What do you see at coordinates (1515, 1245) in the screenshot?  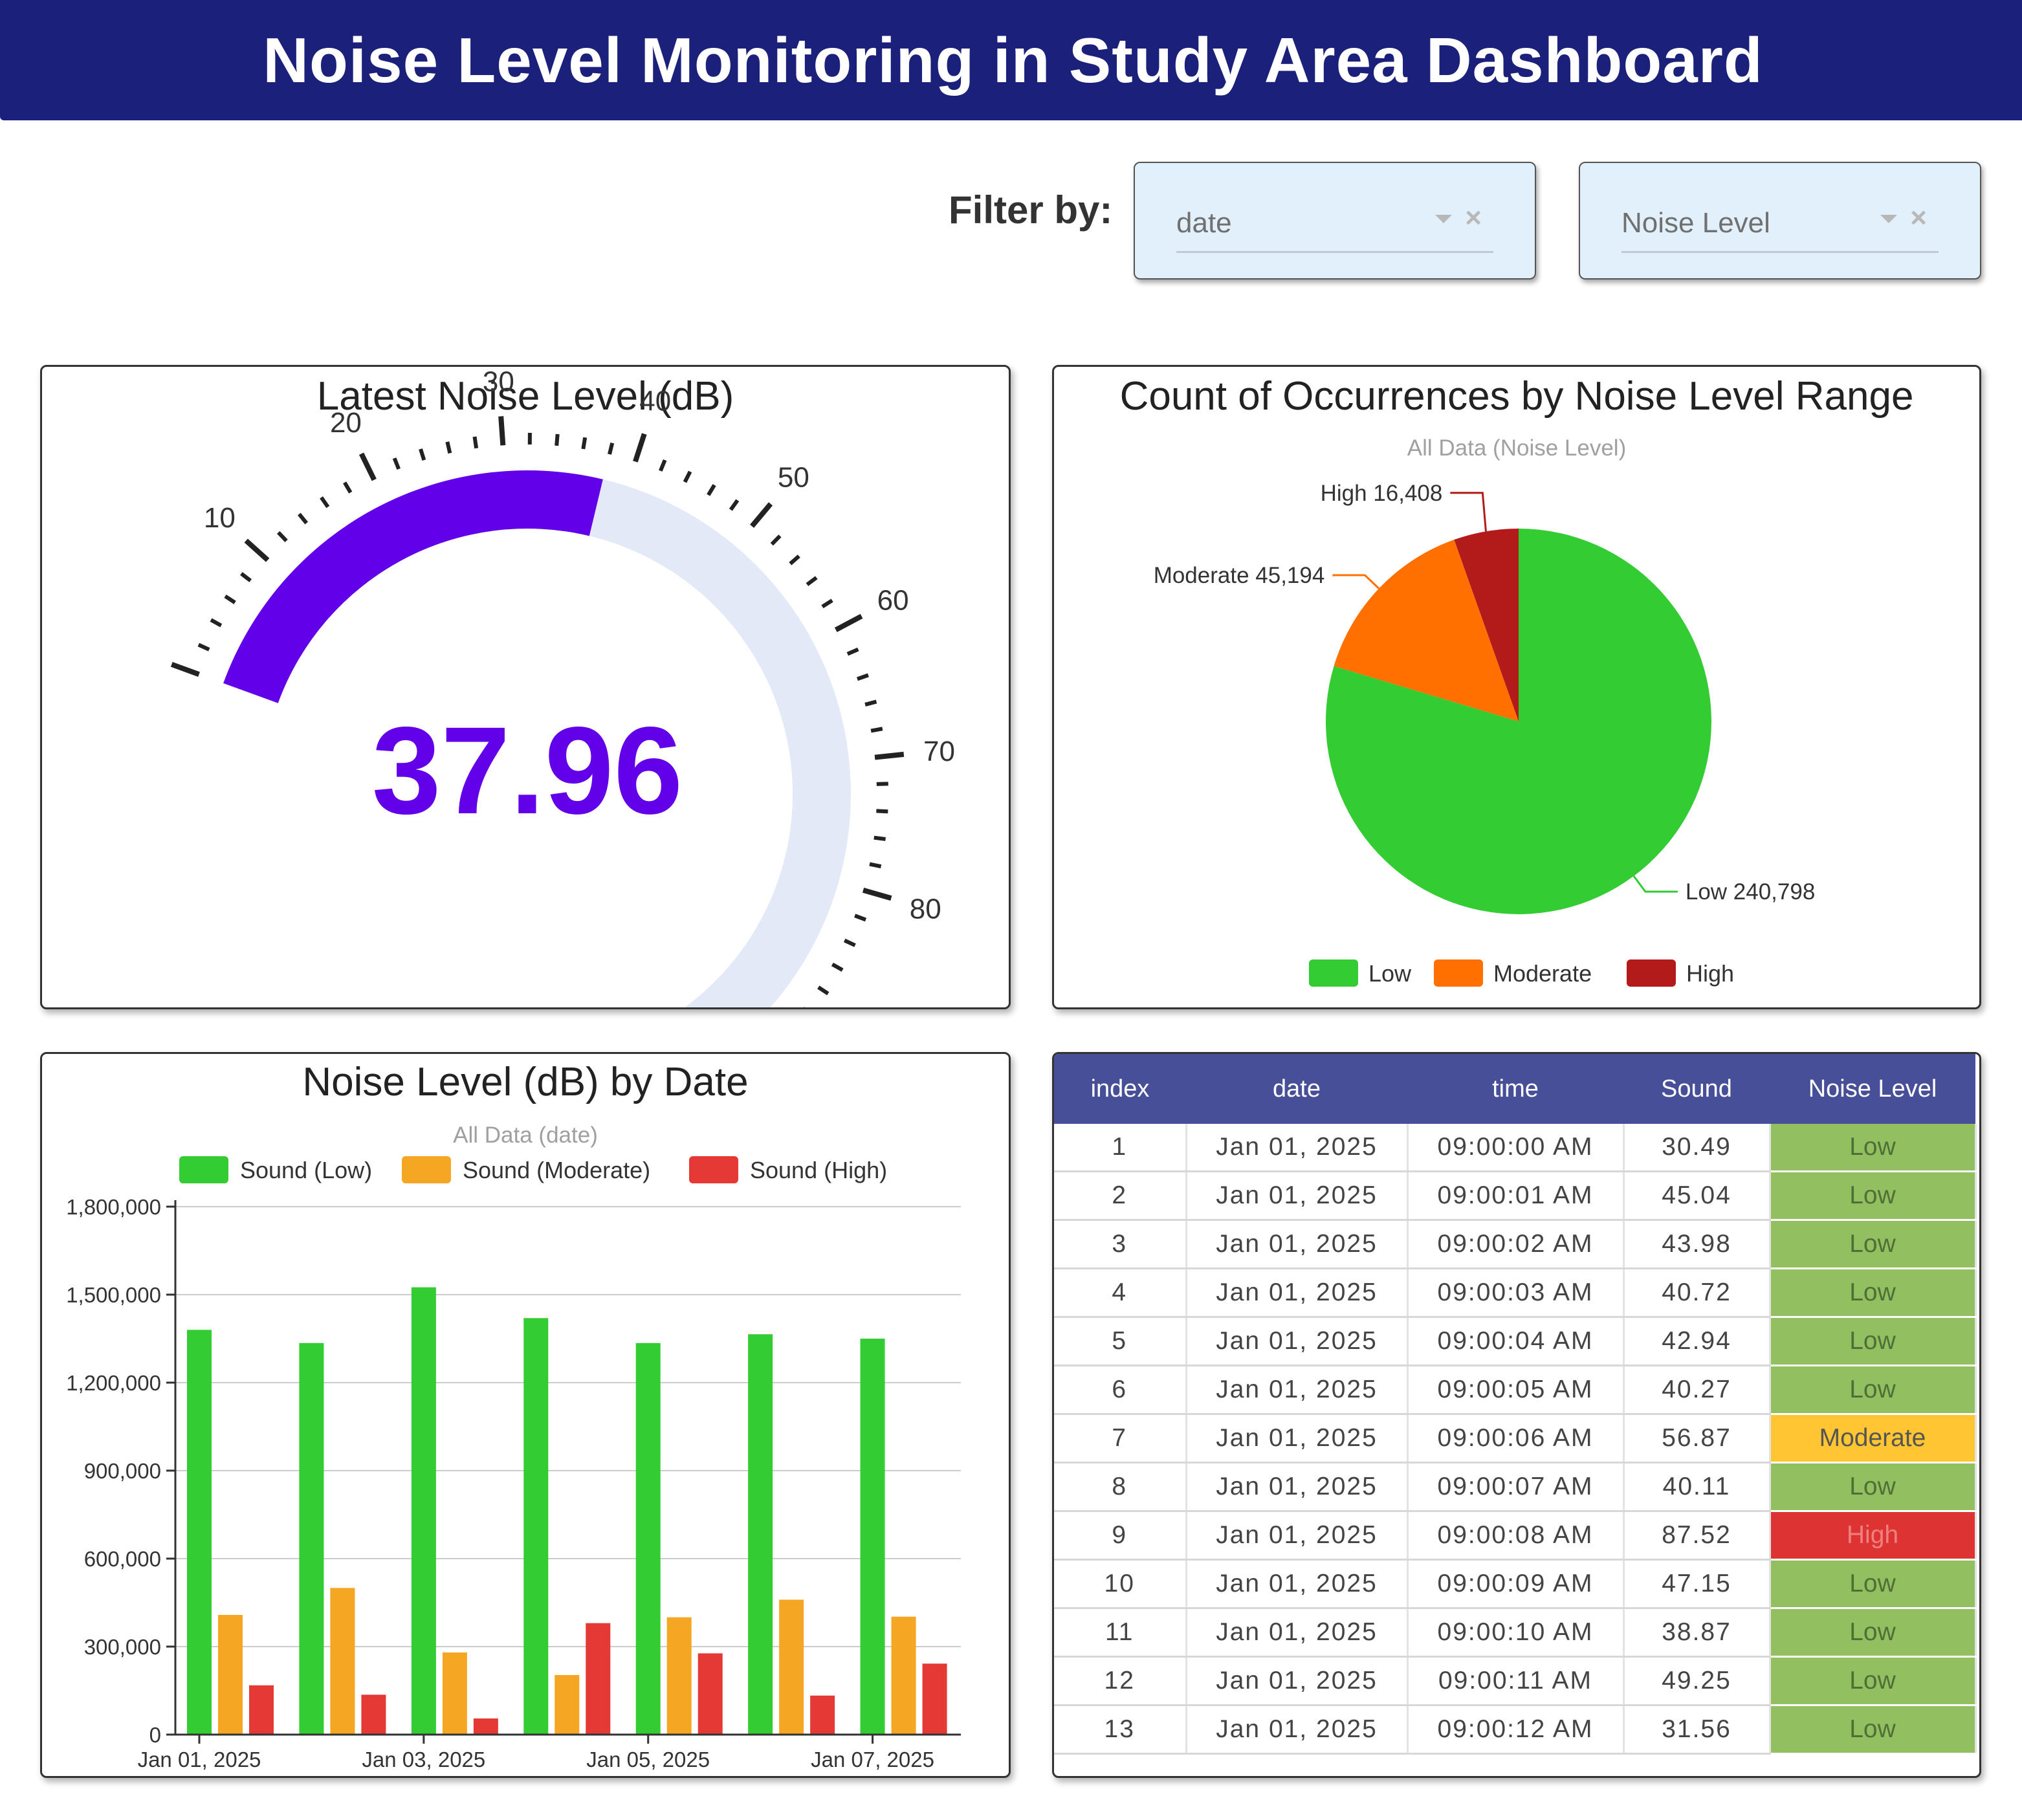 I see `table-row: 3 Jan 01, 2025 09:00:02 AM 43.98 Low` at bounding box center [1515, 1245].